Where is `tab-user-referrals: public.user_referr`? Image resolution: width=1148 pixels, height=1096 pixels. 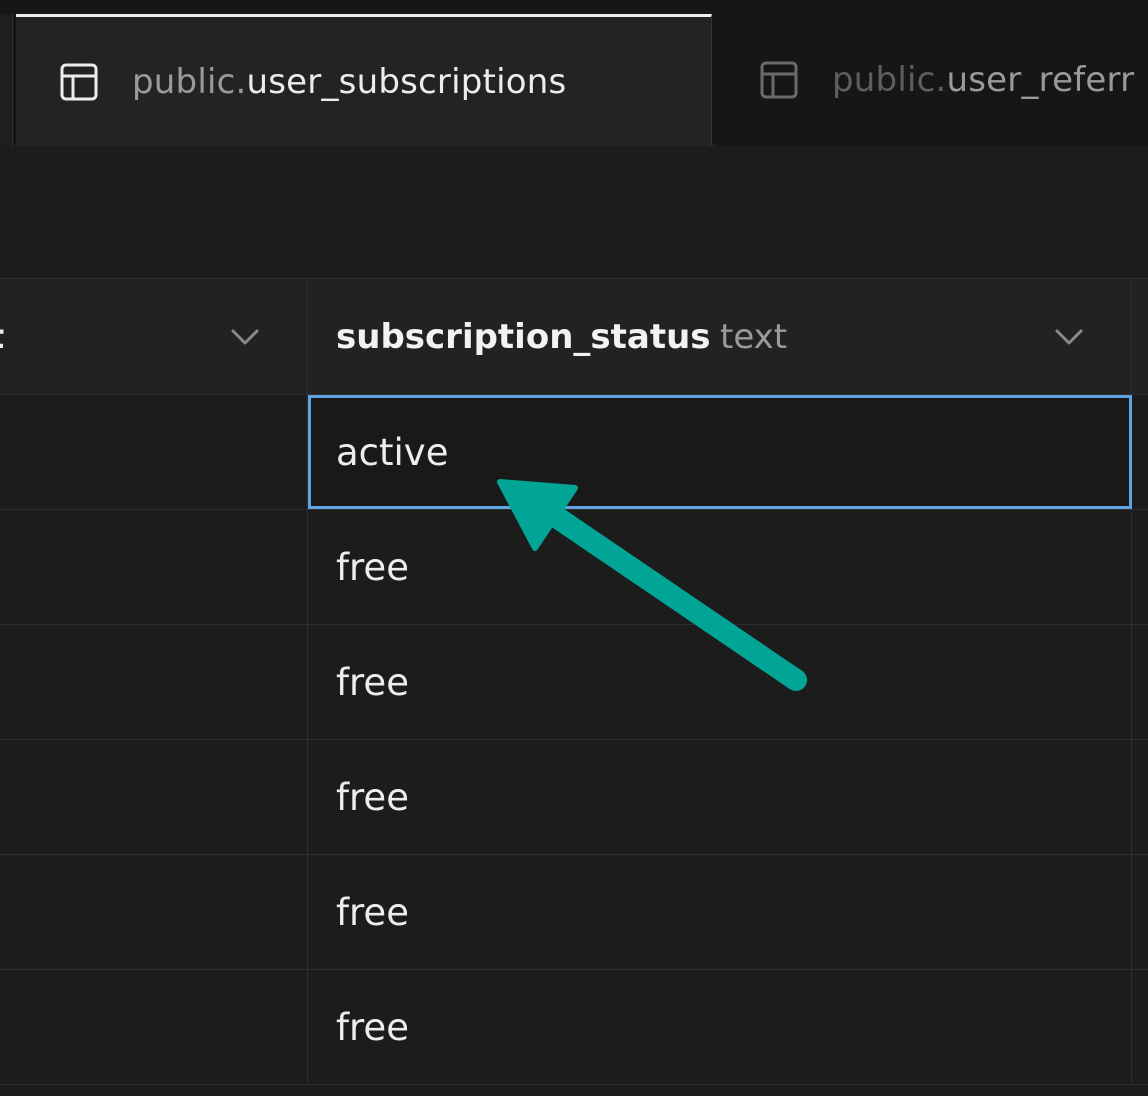 tab-user-referrals: public.user_referr is located at coordinates (932, 80).